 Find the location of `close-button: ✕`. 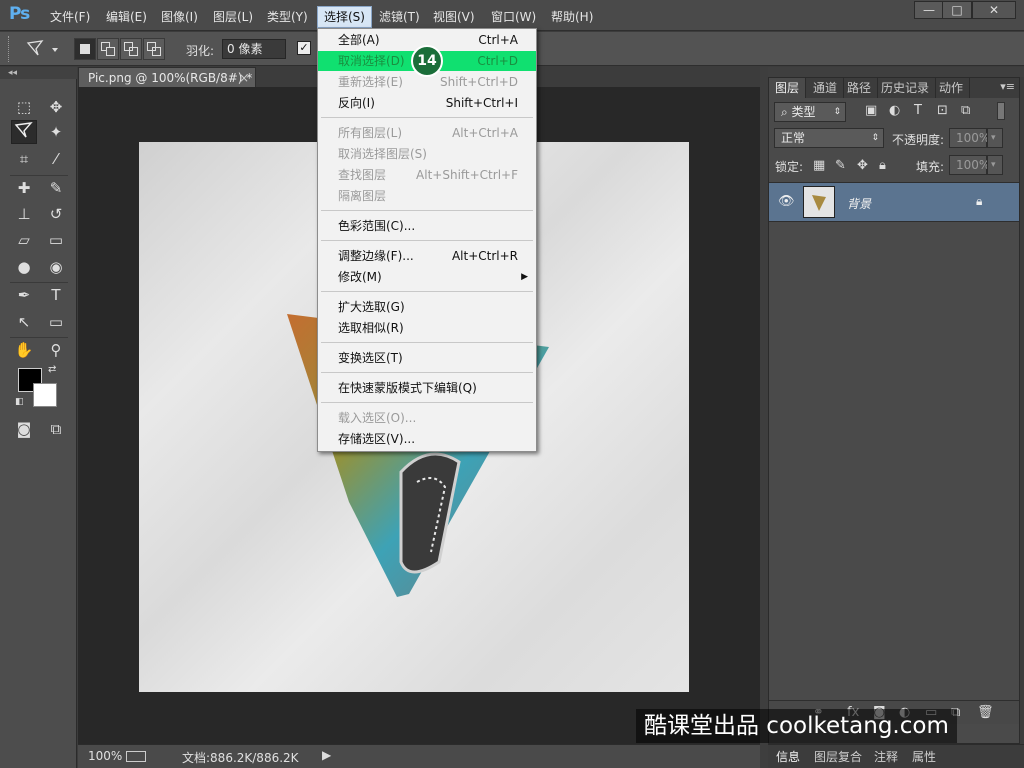

close-button: ✕ is located at coordinates (994, 10).